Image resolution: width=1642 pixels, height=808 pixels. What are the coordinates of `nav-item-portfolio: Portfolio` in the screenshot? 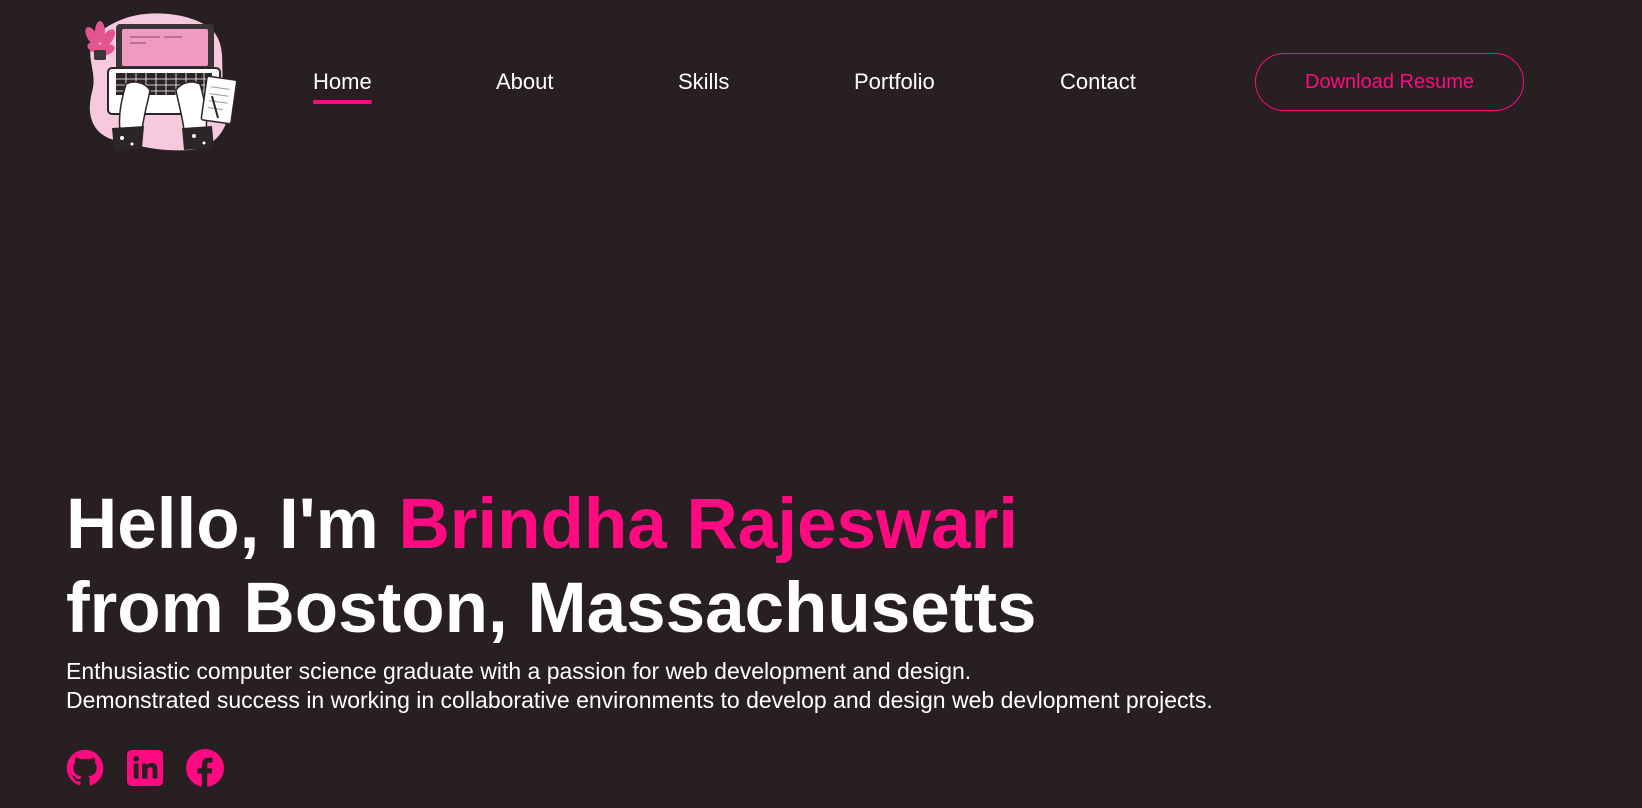 It's located at (894, 82).